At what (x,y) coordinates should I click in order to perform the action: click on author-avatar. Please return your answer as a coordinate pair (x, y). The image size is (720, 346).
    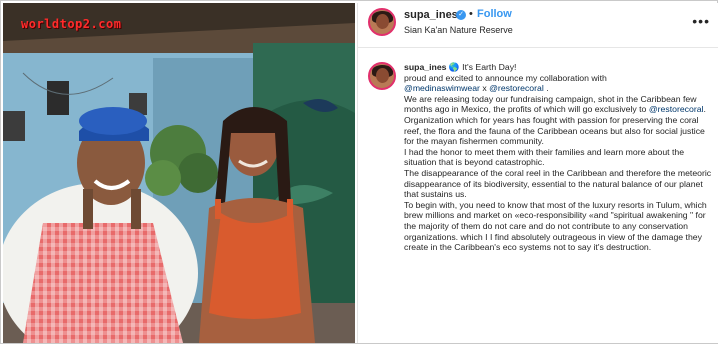
    Looking at the image, I should click on (382, 22).